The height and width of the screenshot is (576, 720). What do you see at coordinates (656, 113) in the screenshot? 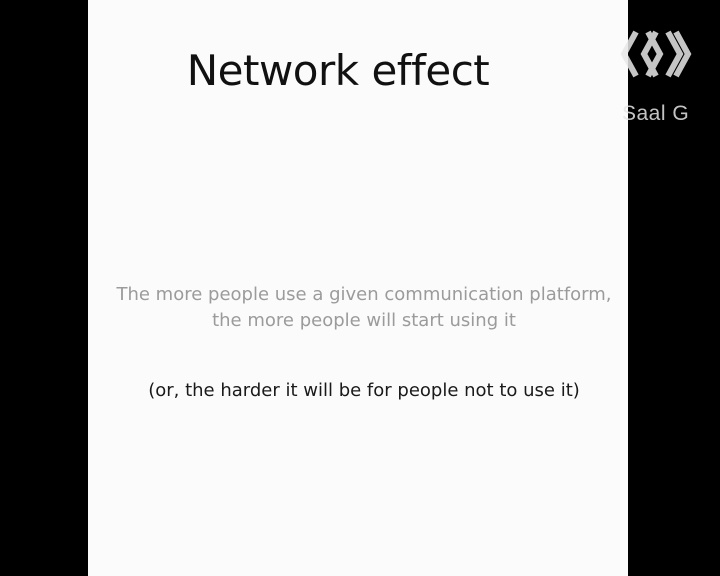
I see `room-label: Saal G` at bounding box center [656, 113].